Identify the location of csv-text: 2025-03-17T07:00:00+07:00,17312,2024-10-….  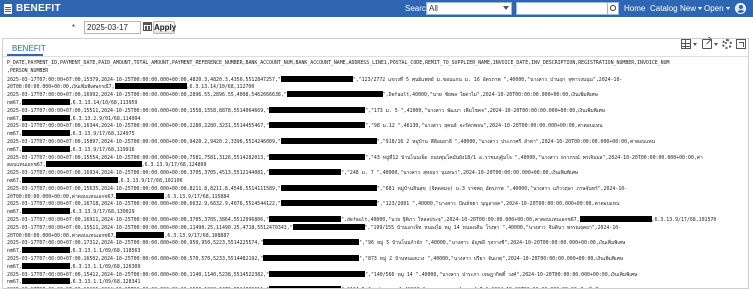
(135, 243).